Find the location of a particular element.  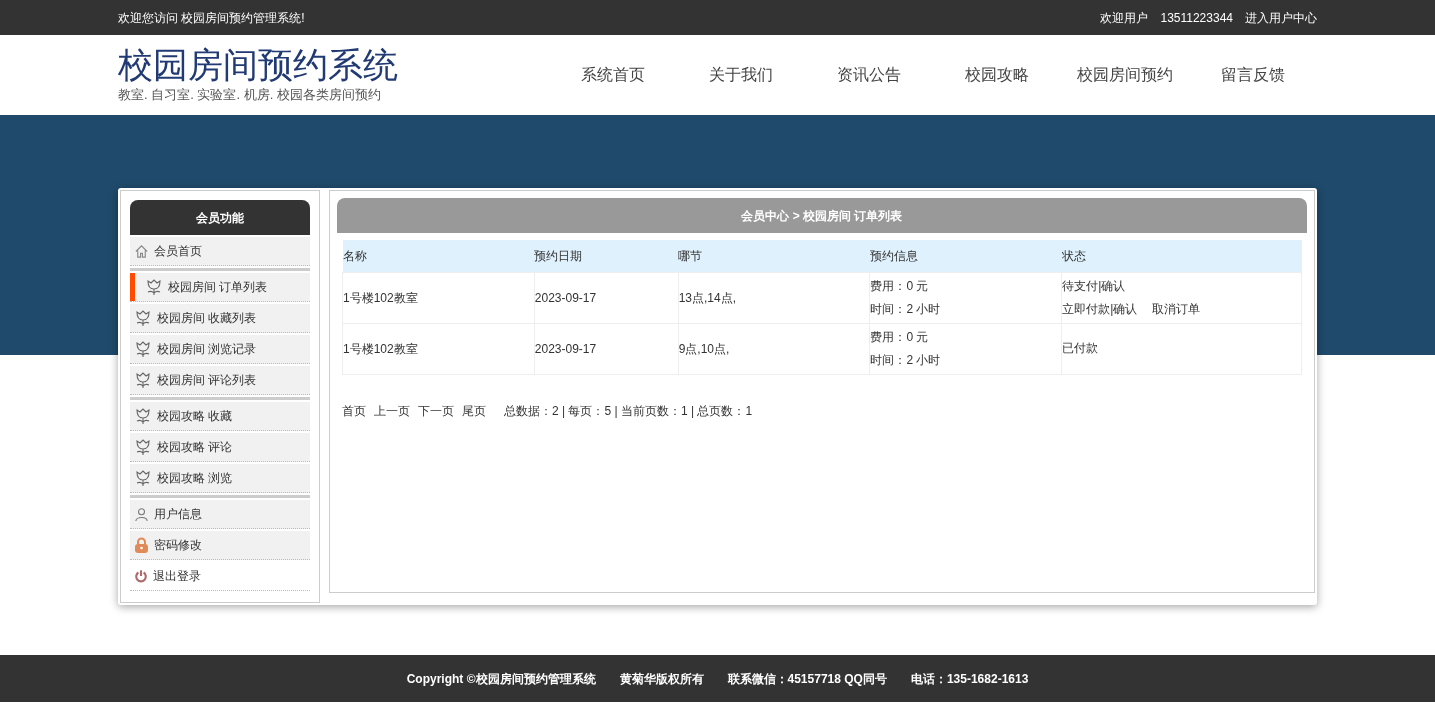

pagination-link: 上一页 is located at coordinates (392, 410).